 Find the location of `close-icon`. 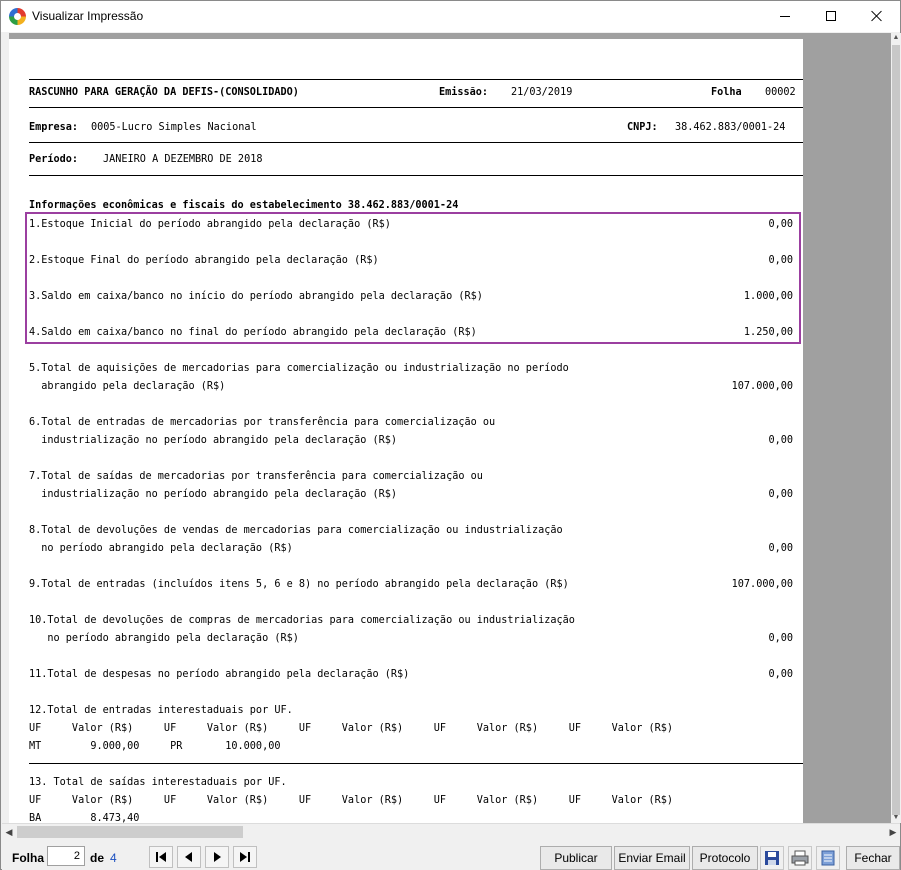

close-icon is located at coordinates (877, 16).